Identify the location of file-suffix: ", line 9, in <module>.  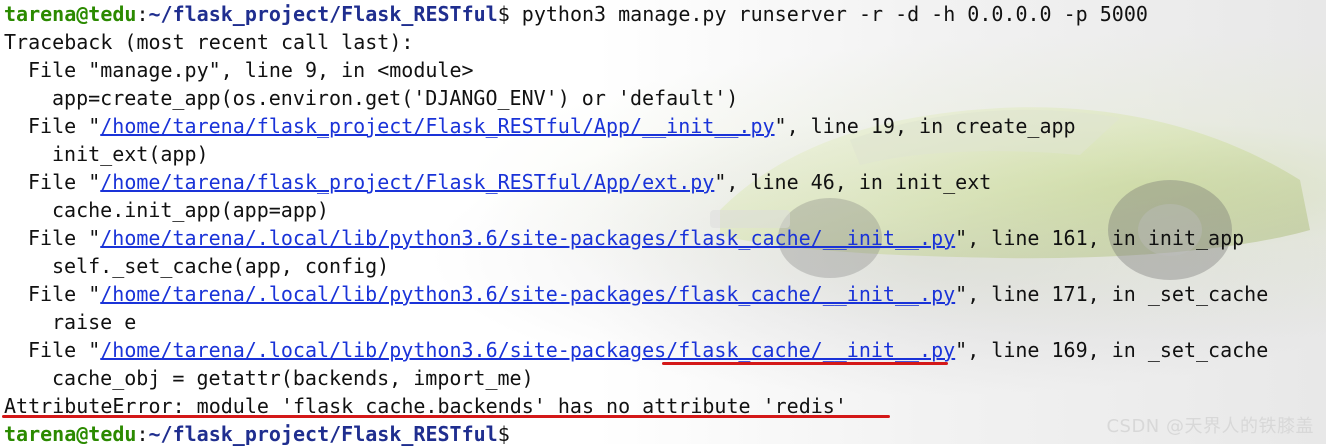
(341, 70).